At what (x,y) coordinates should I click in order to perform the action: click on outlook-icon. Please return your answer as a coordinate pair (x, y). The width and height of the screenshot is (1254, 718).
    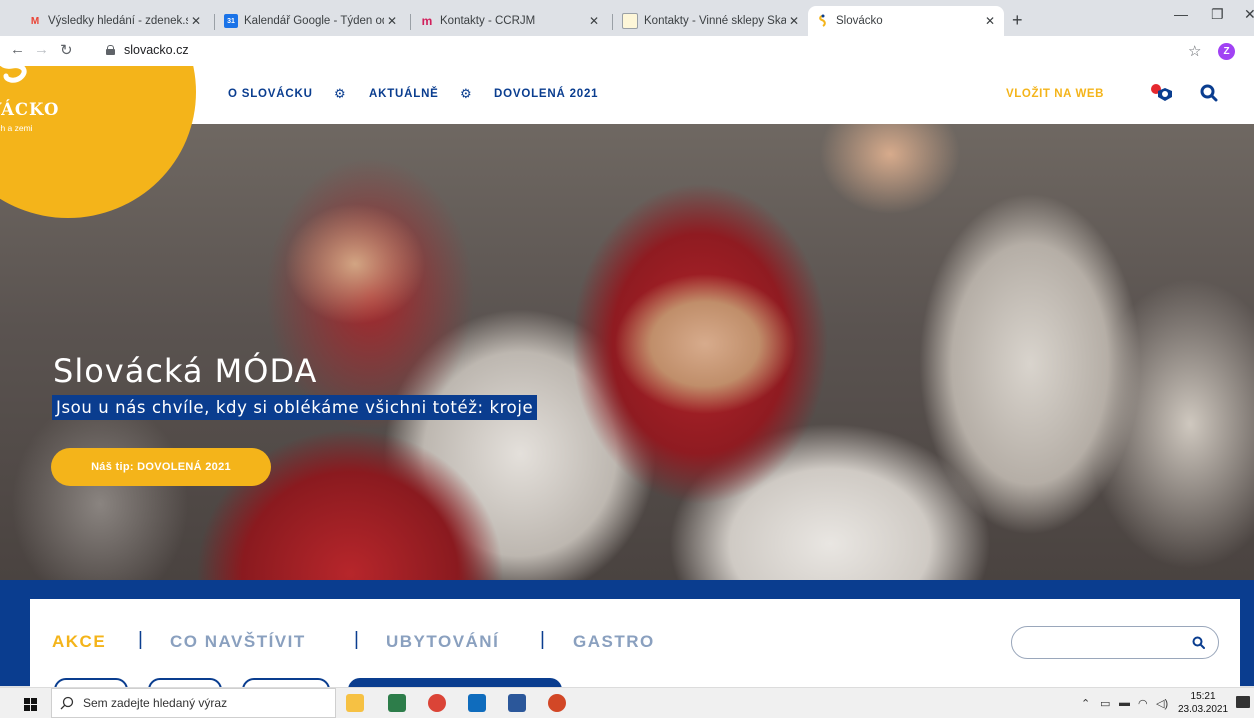
    Looking at the image, I should click on (477, 703).